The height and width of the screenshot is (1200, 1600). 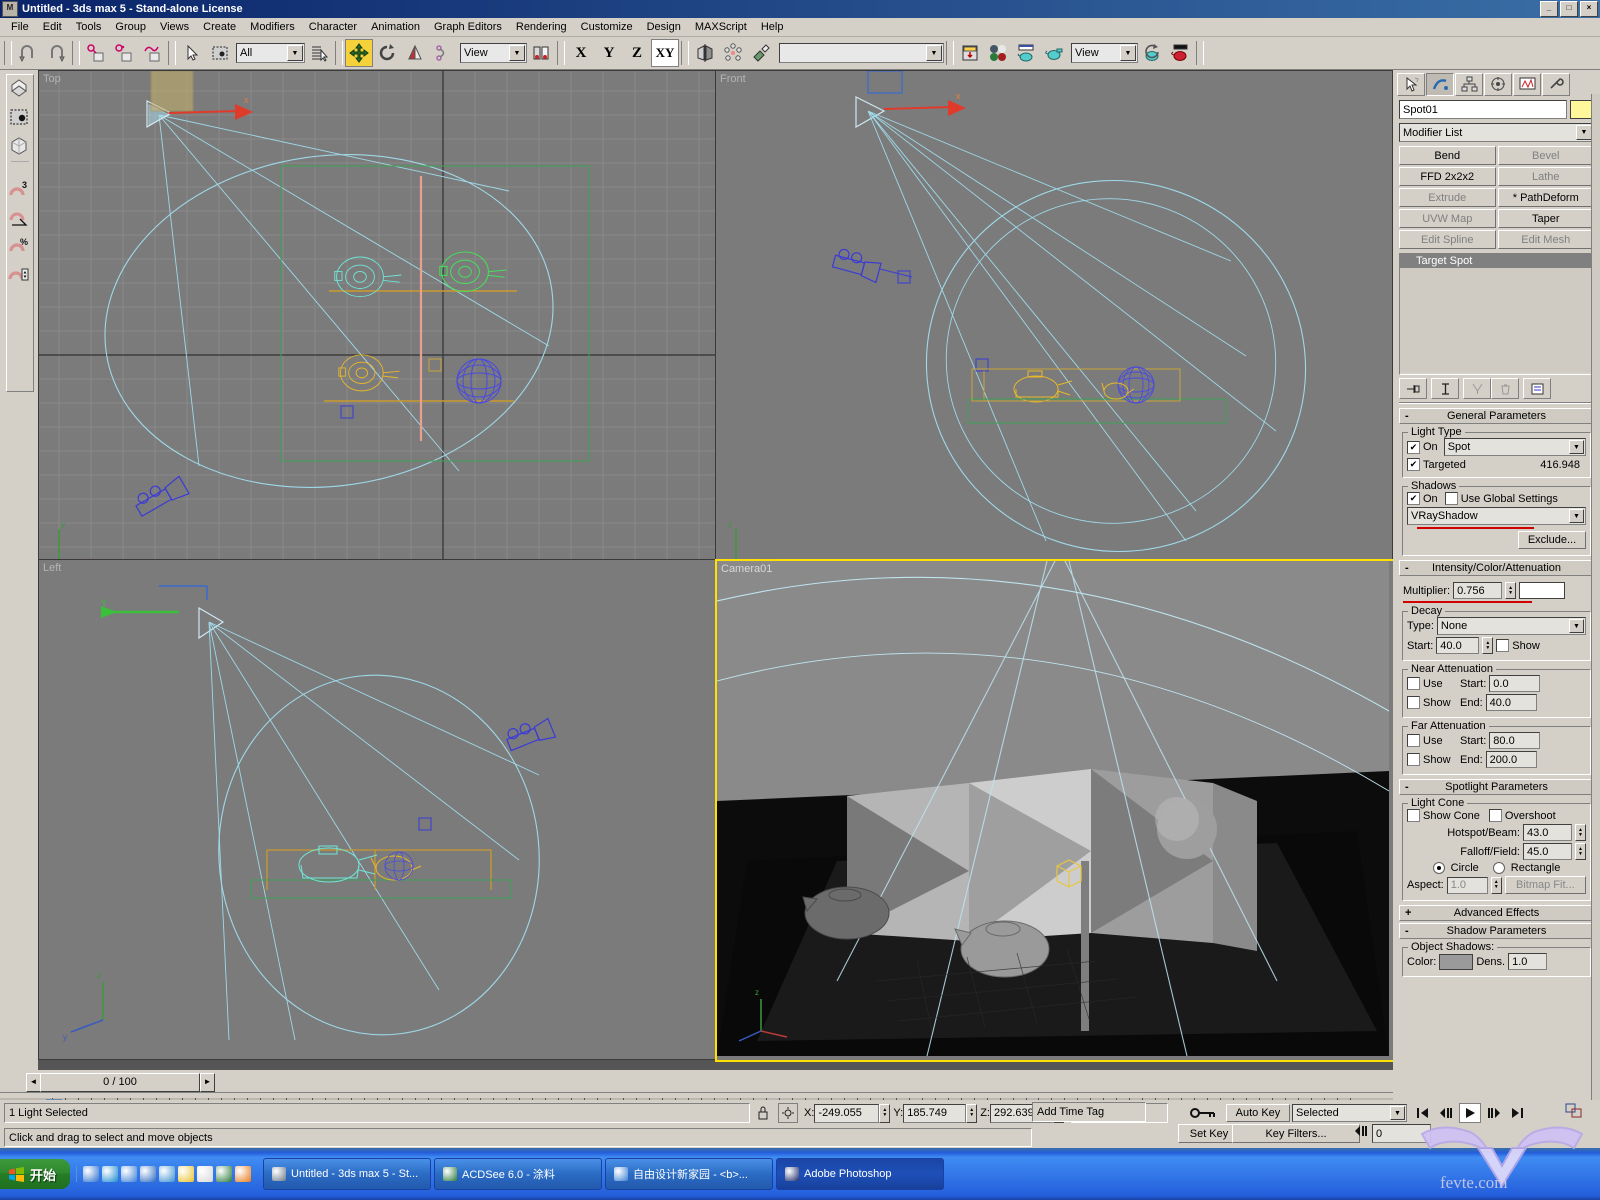 I want to click on menu-item-animation: Animation, so click(x=395, y=27).